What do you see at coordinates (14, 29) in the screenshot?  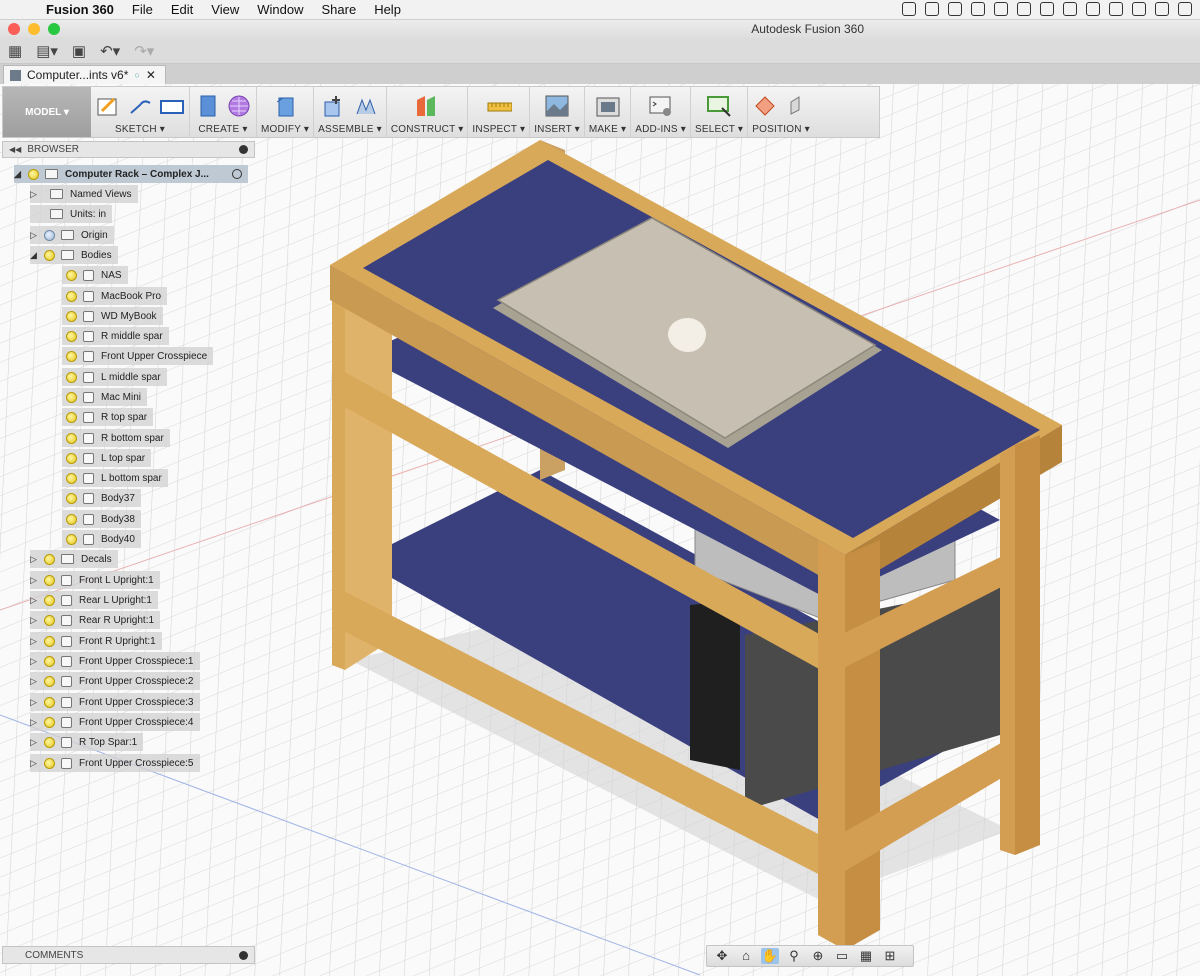 I see `close-window-button` at bounding box center [14, 29].